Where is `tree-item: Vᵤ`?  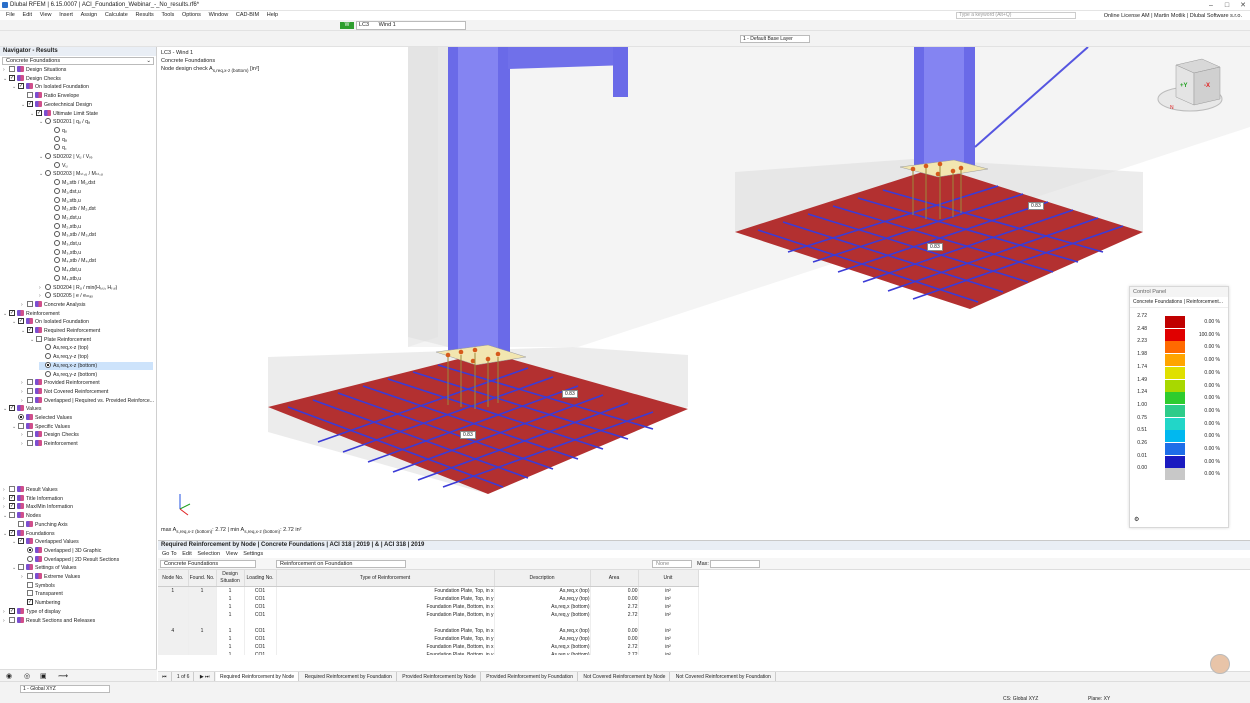 tree-item: Vᵤ is located at coordinates (100, 166).